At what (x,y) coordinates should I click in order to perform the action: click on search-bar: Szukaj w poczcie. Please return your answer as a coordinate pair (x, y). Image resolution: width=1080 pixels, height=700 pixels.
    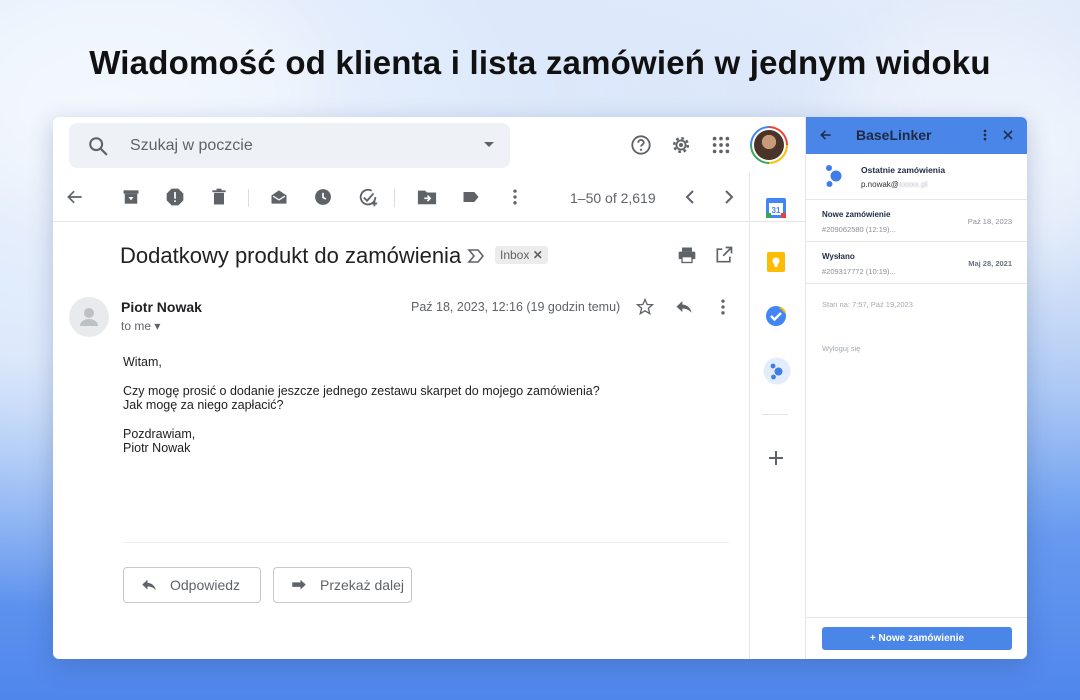
    Looking at the image, I should click on (289, 145).